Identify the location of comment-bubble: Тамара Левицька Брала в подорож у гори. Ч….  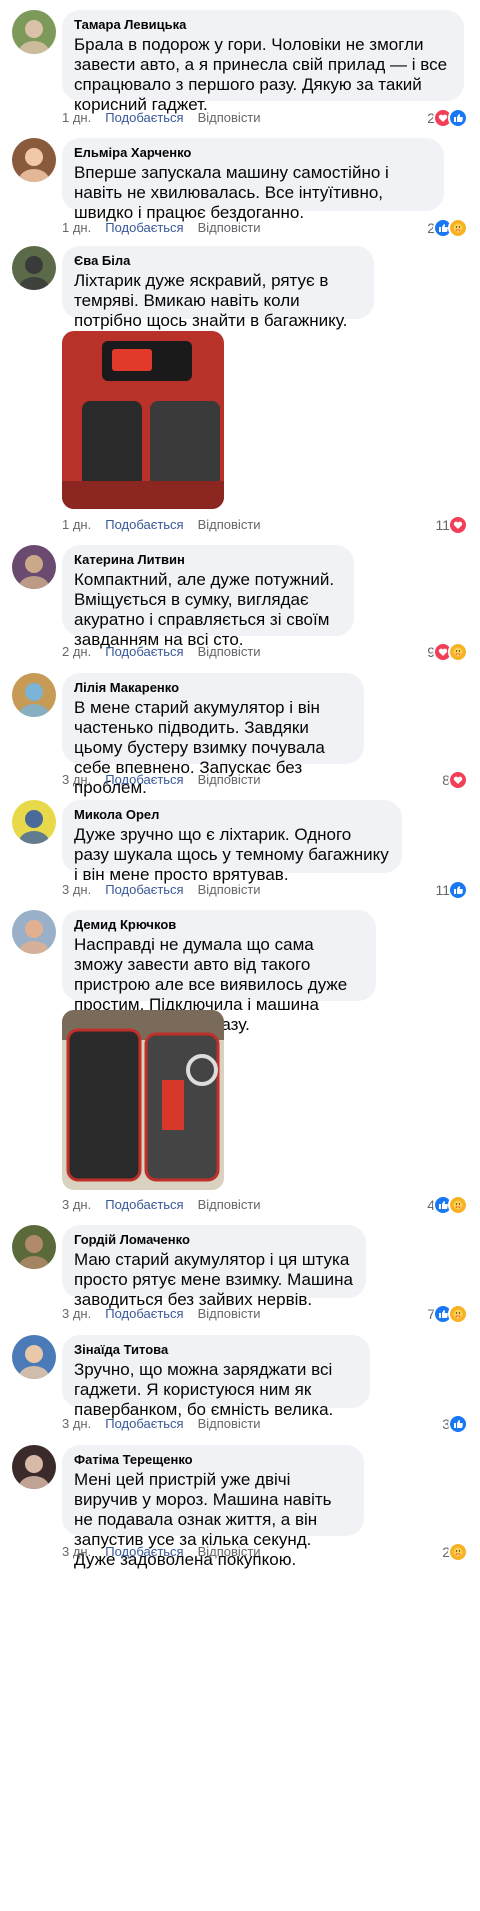
(263, 62).